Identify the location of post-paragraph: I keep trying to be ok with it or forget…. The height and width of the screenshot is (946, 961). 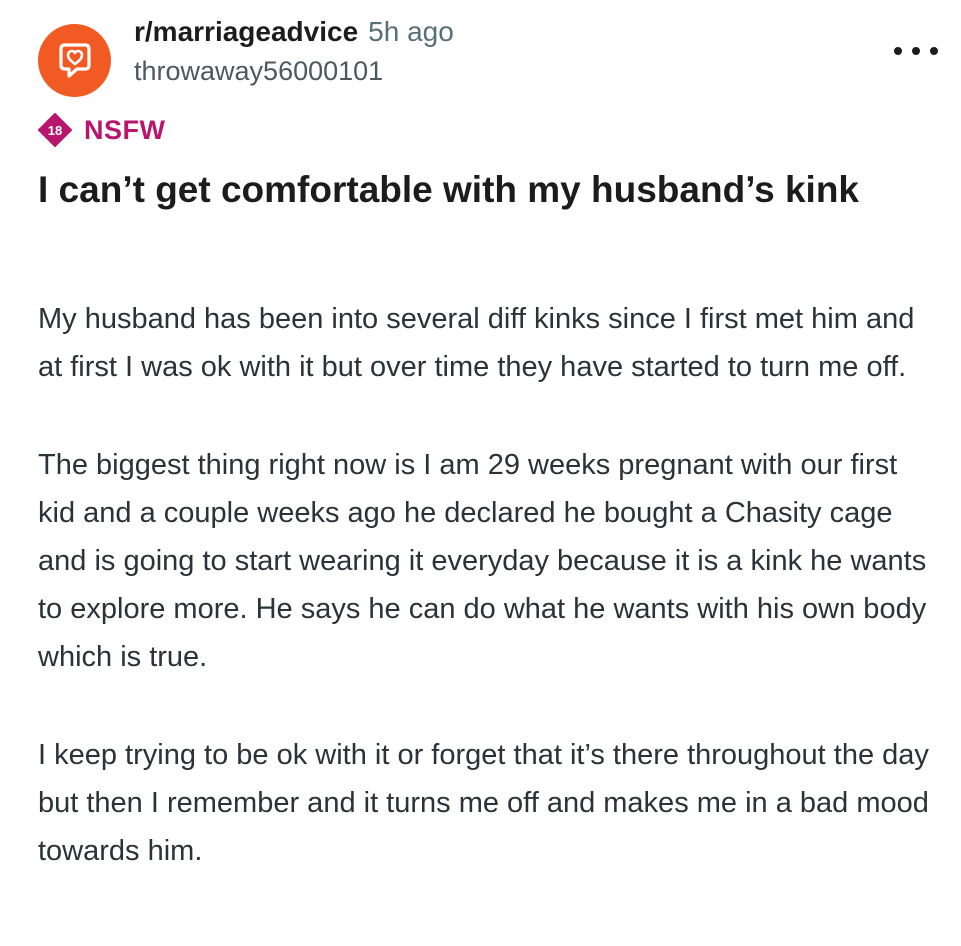
(483, 803).